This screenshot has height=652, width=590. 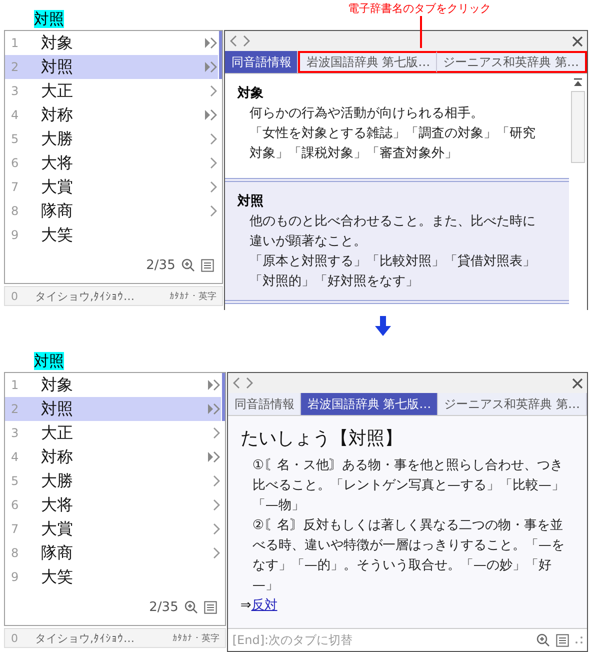 I want to click on candidate-text: 対称, so click(x=57, y=457).